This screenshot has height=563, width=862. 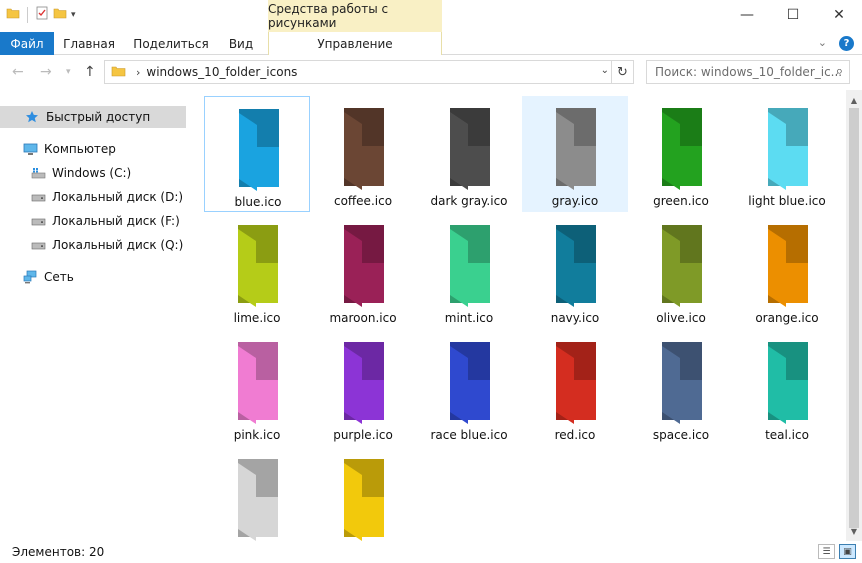 I want to click on scroll-down-icon: ▼, so click(x=854, y=531).